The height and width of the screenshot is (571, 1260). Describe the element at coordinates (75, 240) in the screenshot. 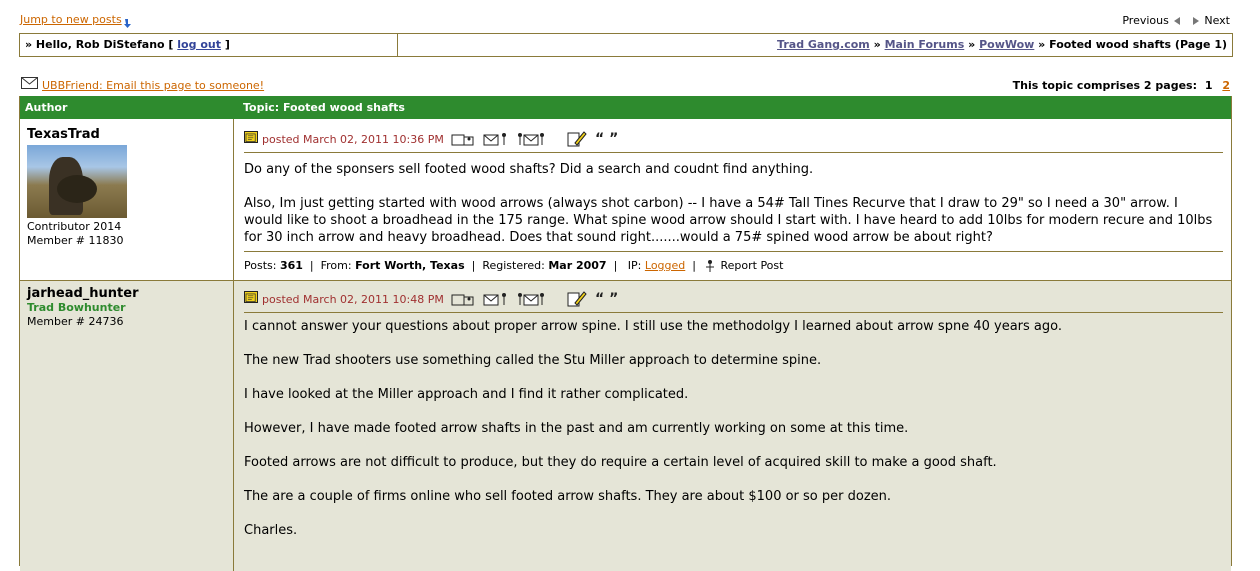

I see `member-number: Member # 11830` at that location.